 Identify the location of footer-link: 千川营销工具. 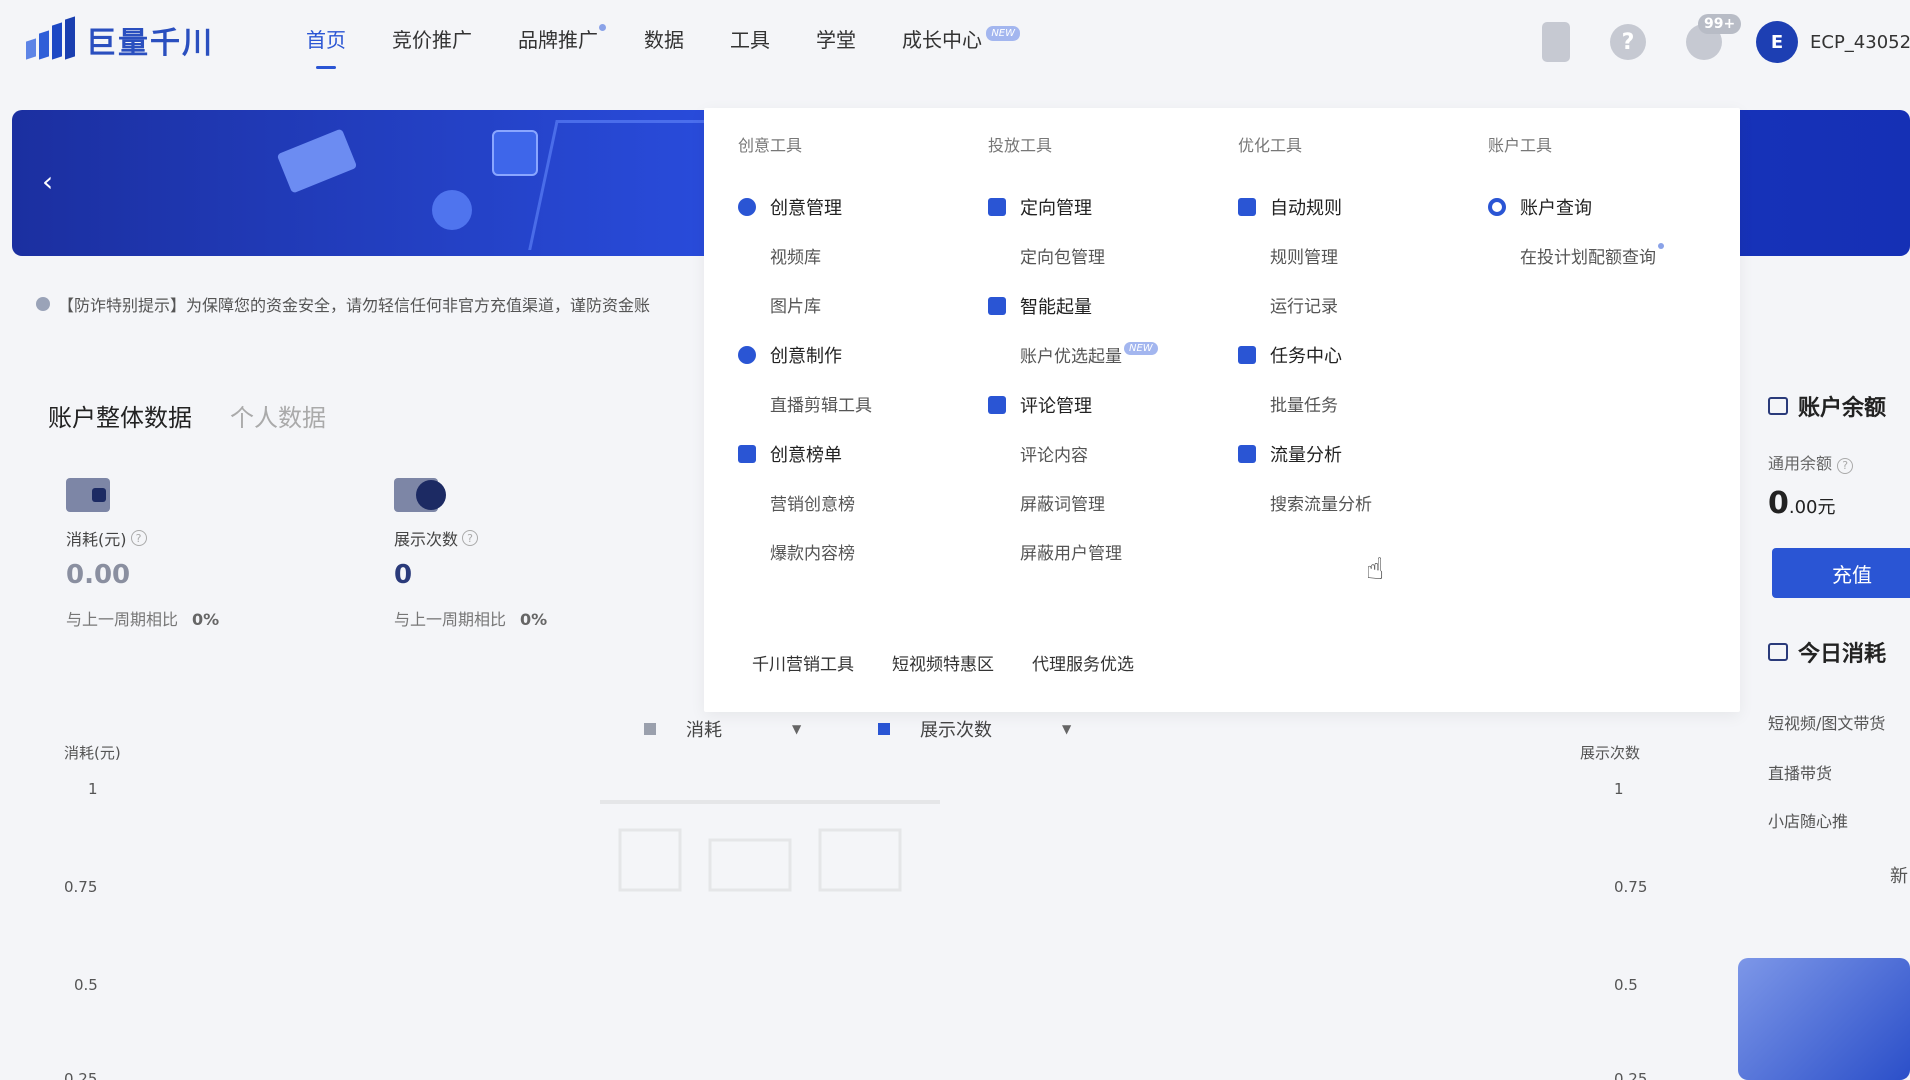
(803, 662).